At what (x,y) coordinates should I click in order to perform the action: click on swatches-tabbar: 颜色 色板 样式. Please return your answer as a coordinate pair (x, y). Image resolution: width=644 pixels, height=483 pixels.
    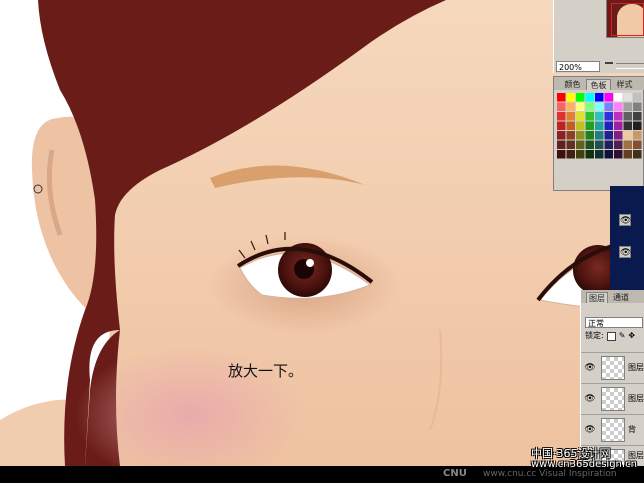
    Looking at the image, I should click on (599, 83).